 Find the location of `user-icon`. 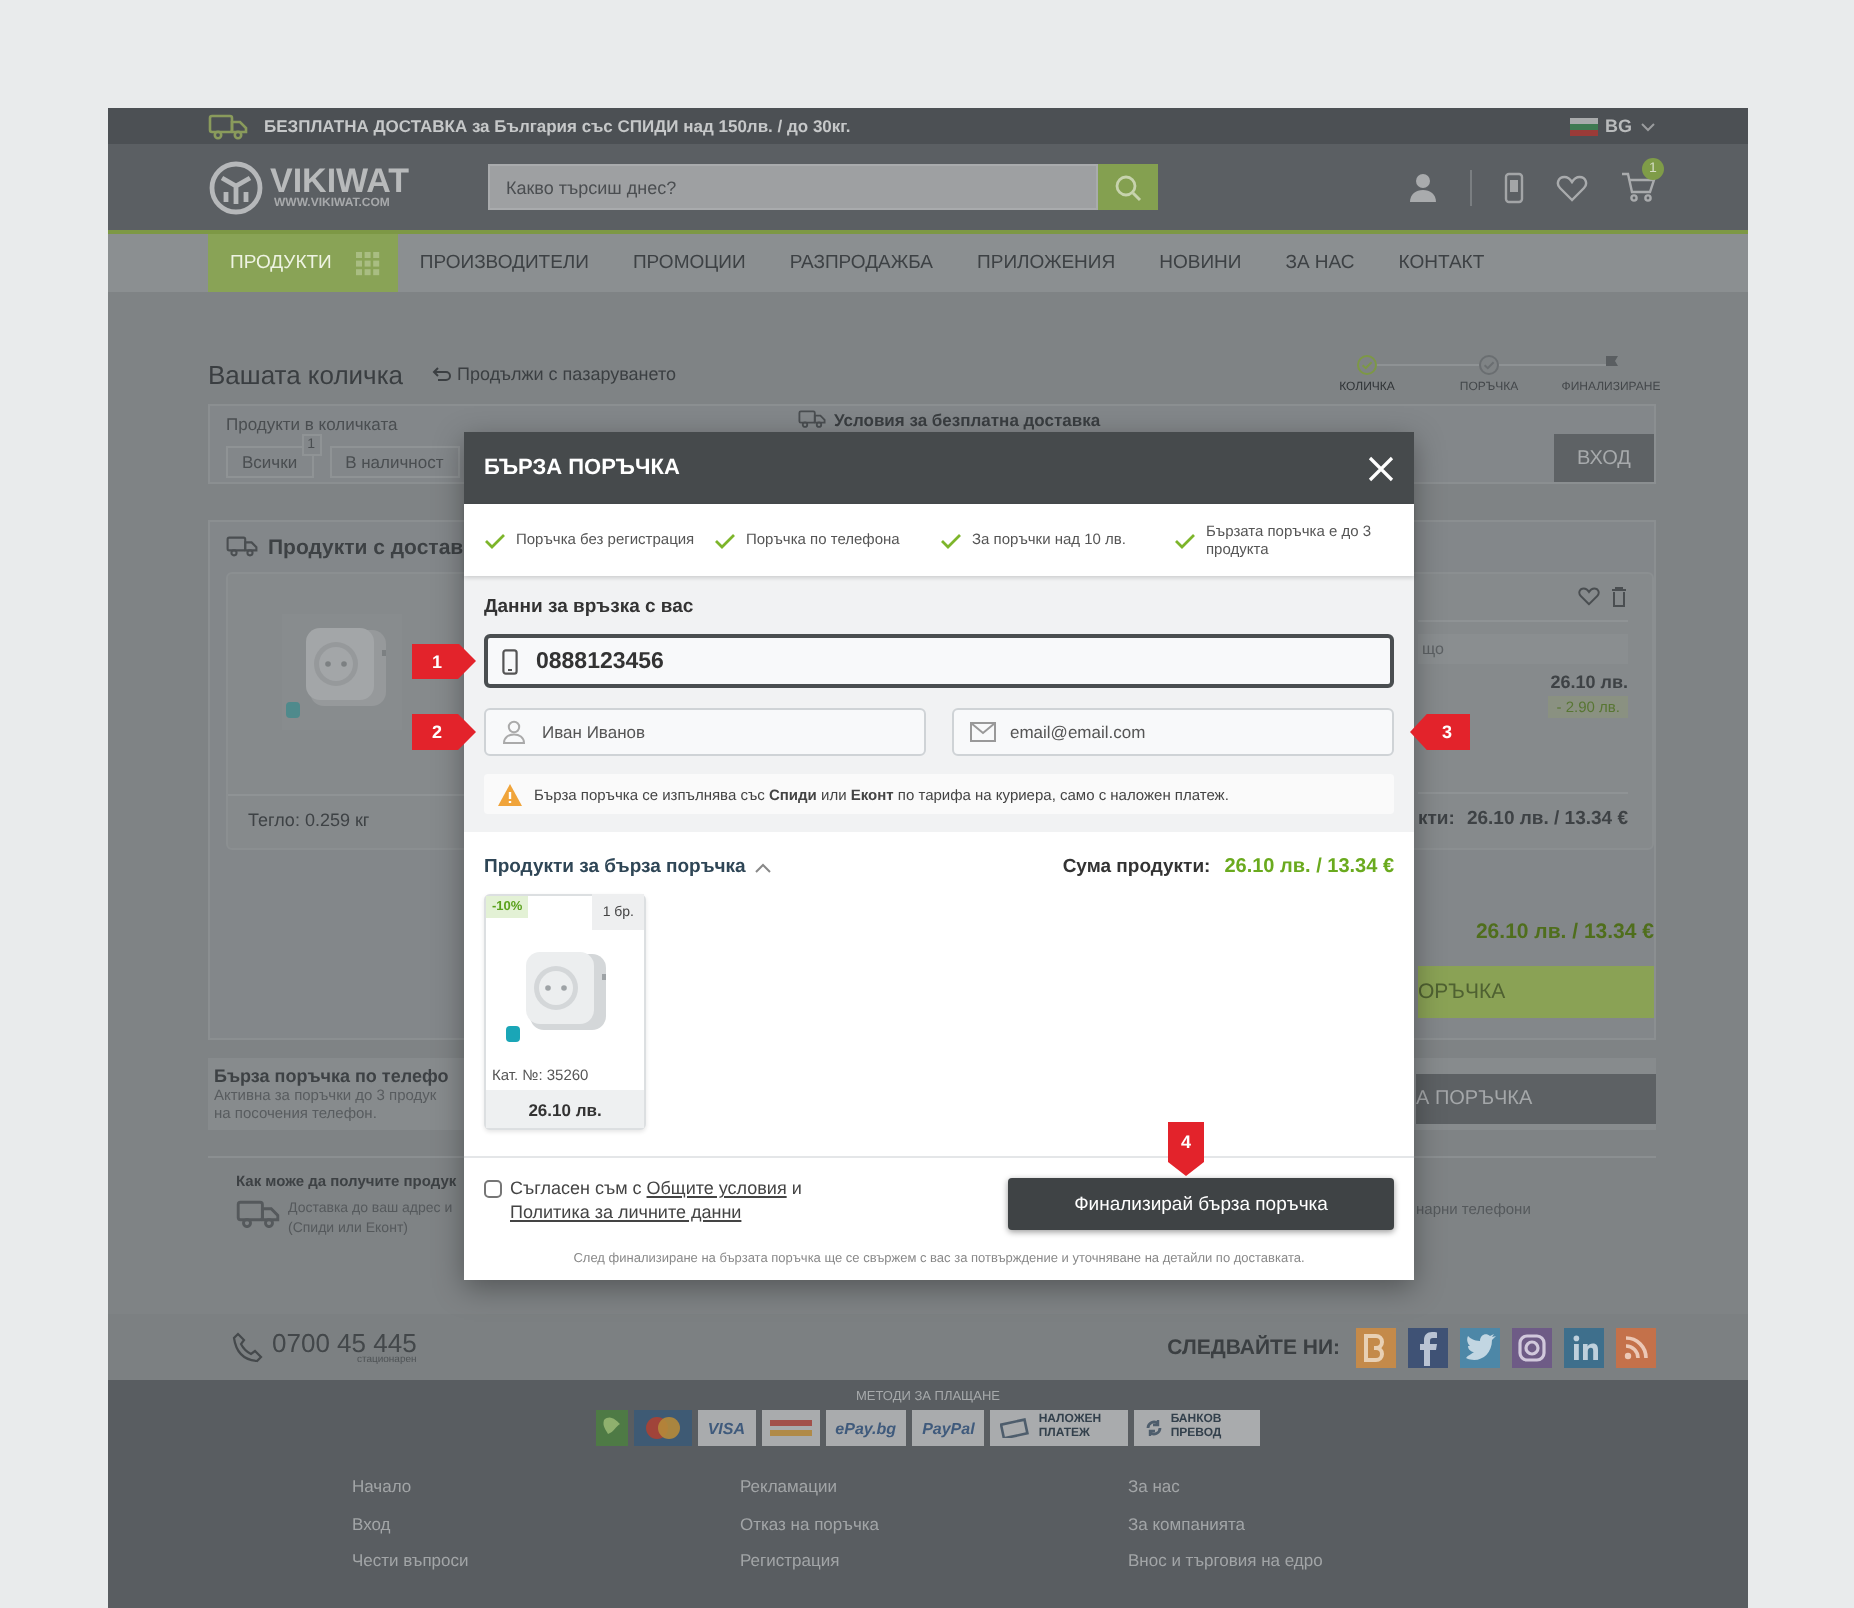

user-icon is located at coordinates (1423, 187).